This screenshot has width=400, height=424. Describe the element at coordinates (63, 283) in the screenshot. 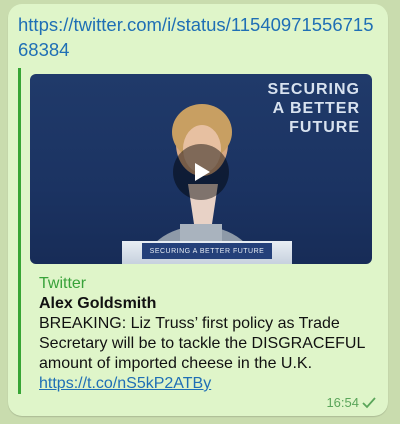

I see `preview-site-name: Twitter` at that location.